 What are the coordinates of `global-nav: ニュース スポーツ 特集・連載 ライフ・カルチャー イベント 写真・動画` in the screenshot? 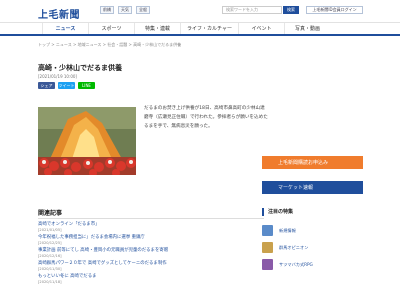 It's located at (200, 29).